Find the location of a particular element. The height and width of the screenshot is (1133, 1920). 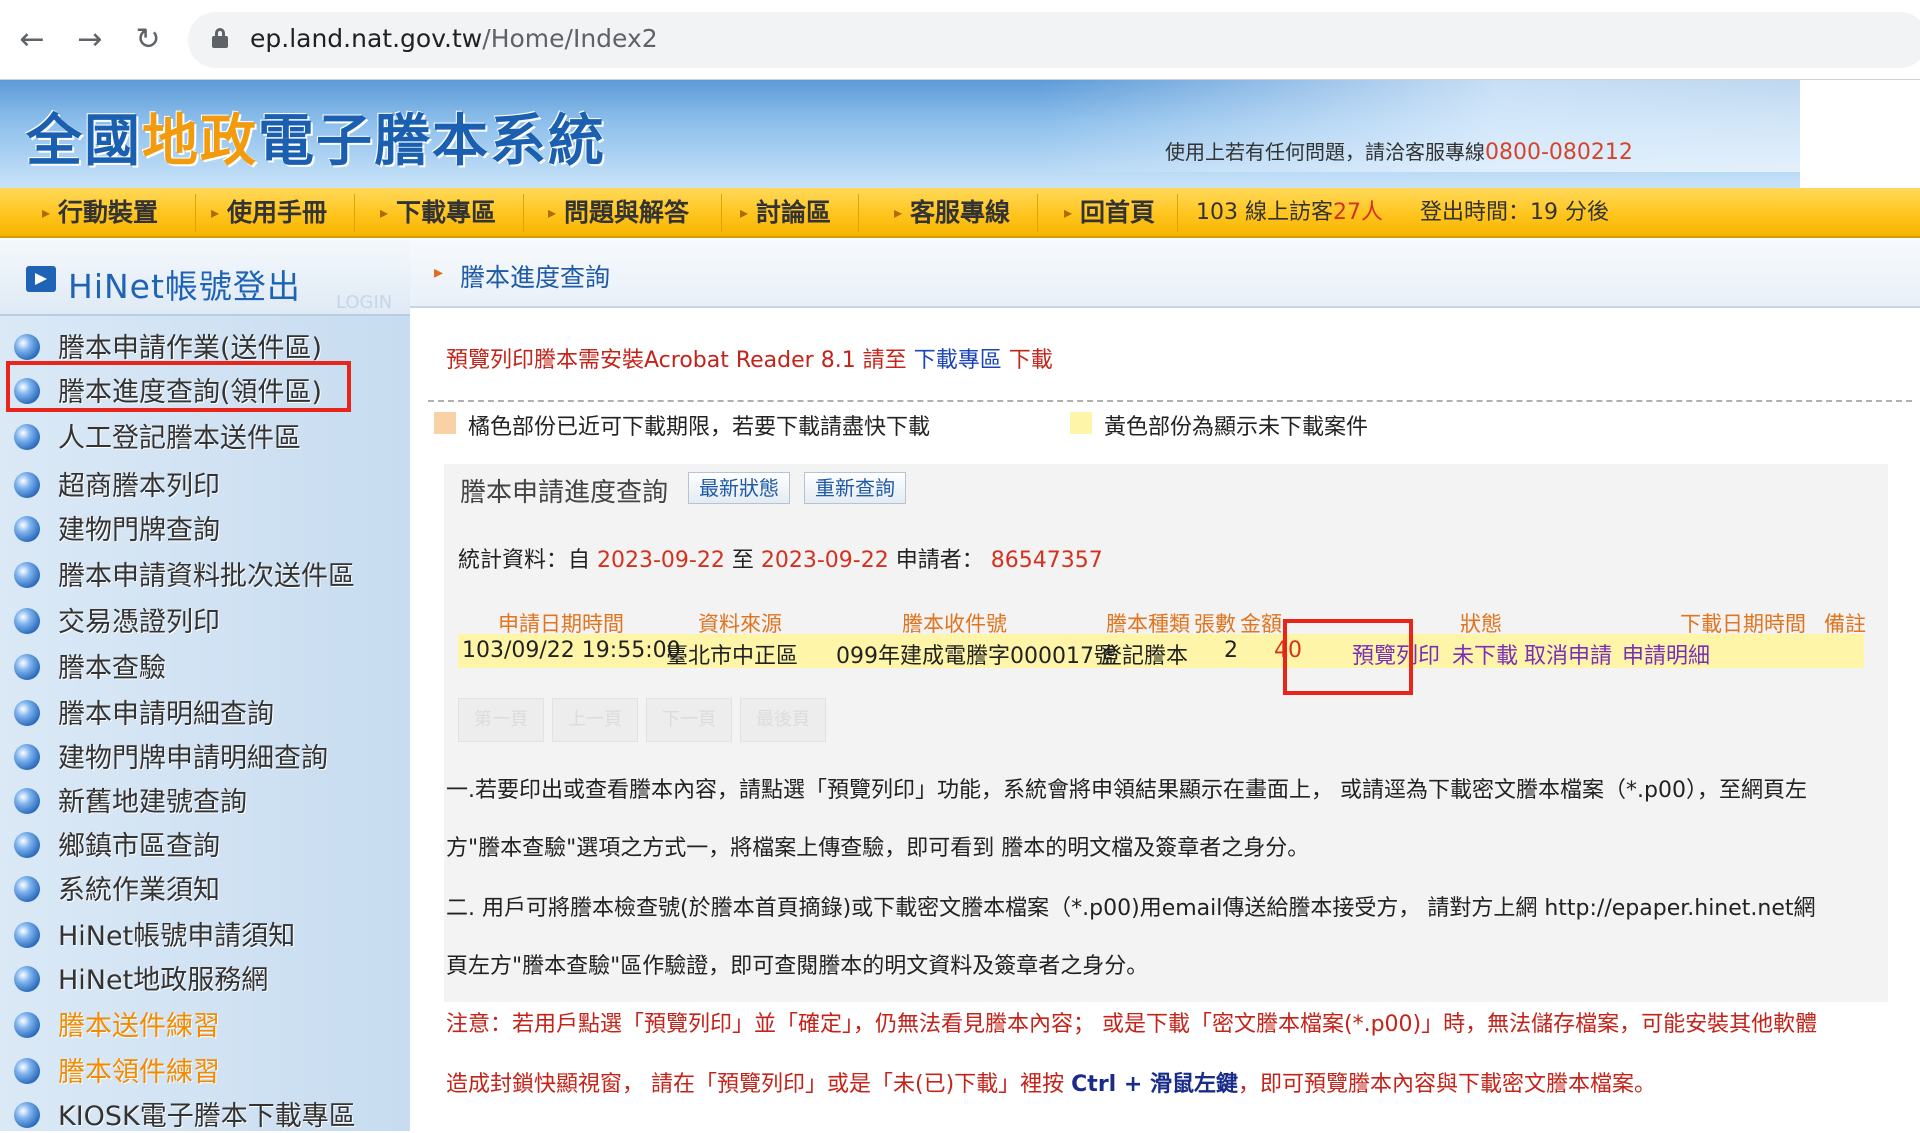

panel-title: 謄本申請進度查詢 is located at coordinates (564, 493).